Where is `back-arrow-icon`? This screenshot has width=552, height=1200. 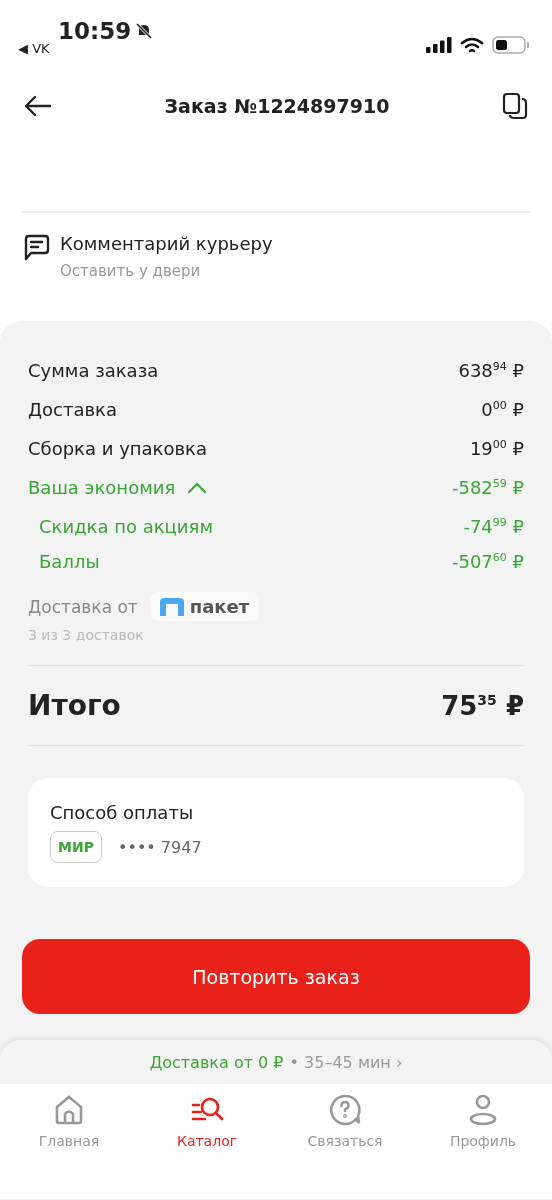 back-arrow-icon is located at coordinates (38, 106).